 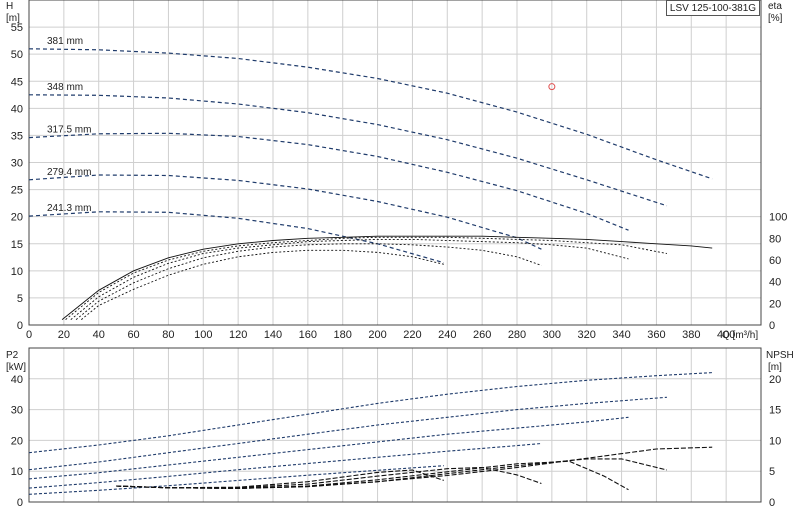 What do you see at coordinates (412, 335) in the screenshot?
I see `x-tick-label: 220` at bounding box center [412, 335].